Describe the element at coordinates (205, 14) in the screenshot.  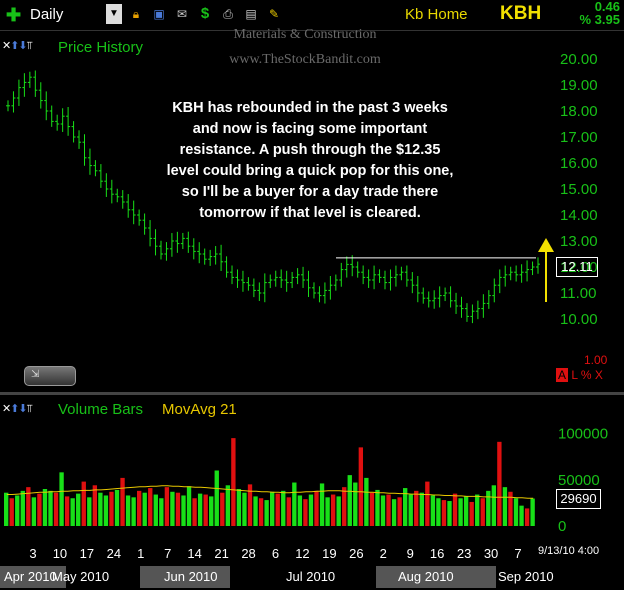
I see `dollar-icon: $` at that location.